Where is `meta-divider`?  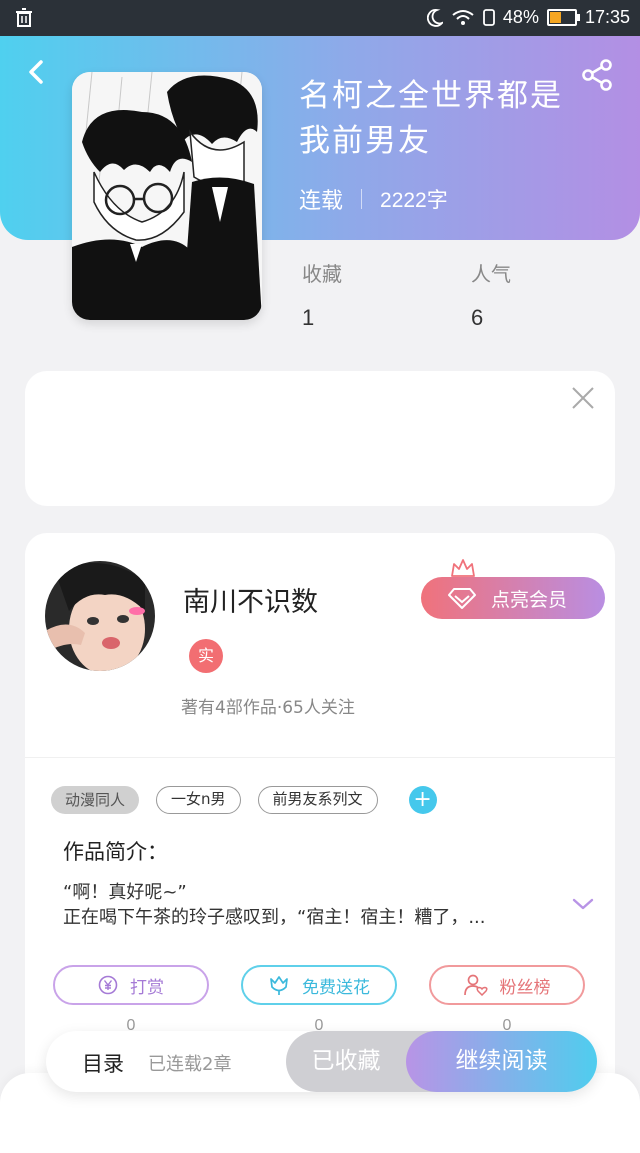
meta-divider is located at coordinates (362, 199).